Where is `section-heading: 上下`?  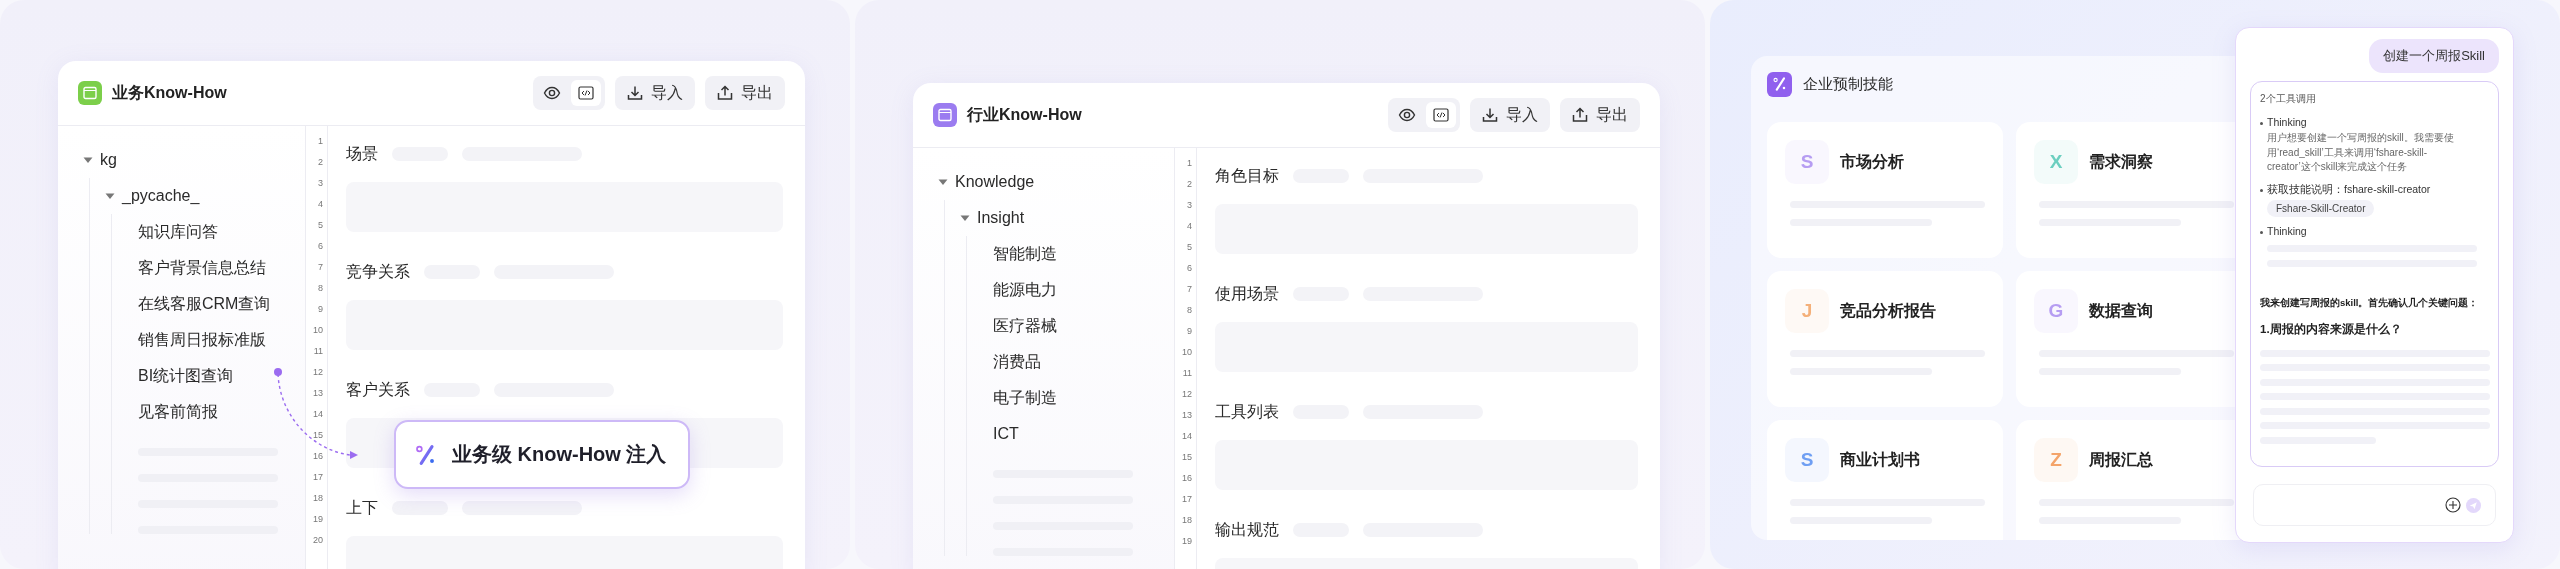 section-heading: 上下 is located at coordinates (362, 507).